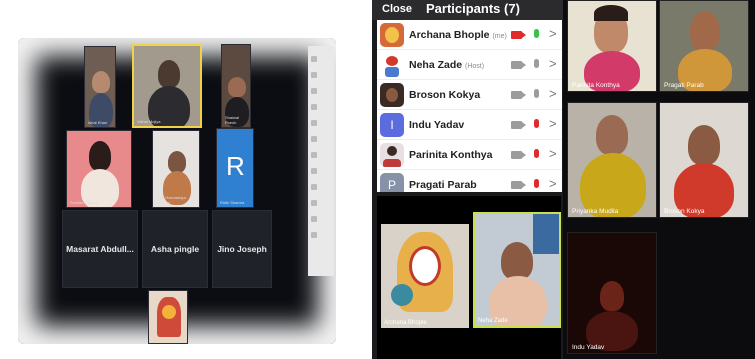  What do you see at coordinates (437, 125) in the screenshot?
I see `participant-name: Indu Yadav` at bounding box center [437, 125].